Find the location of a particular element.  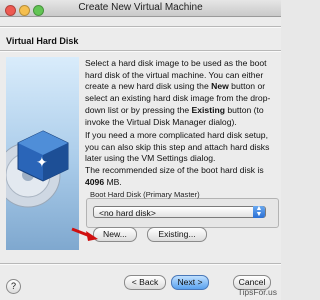

header-separator-top is located at coordinates (140, 27).